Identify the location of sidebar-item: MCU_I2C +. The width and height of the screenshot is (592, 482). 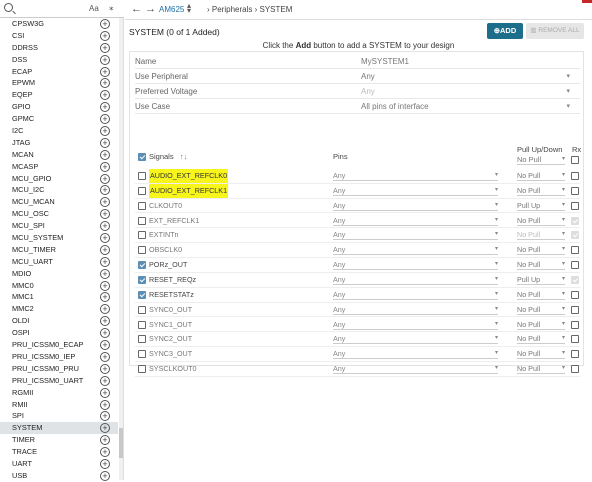
(59, 190).